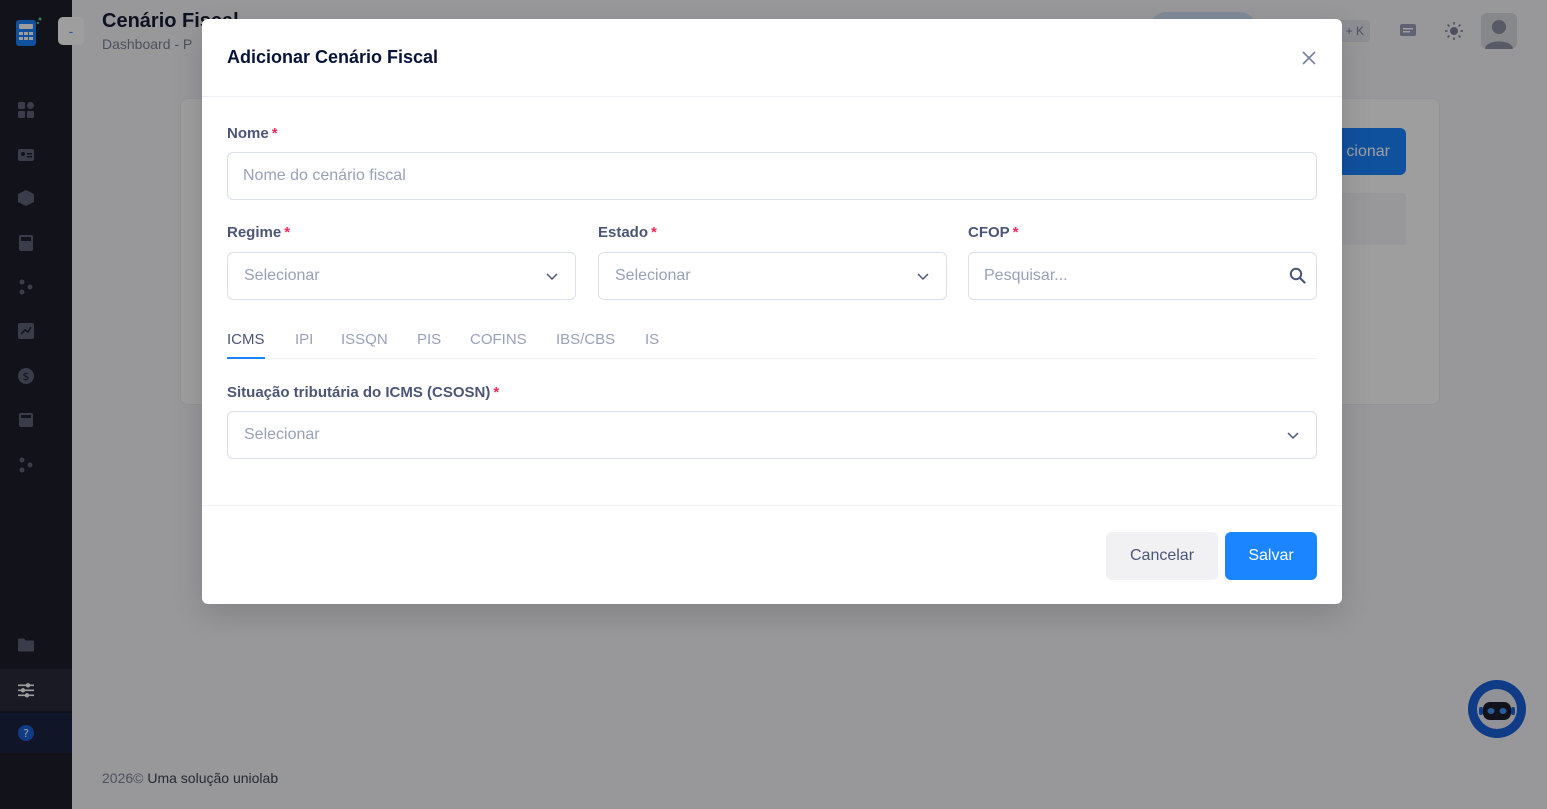 Image resolution: width=1547 pixels, height=809 pixels. What do you see at coordinates (772, 435) in the screenshot?
I see `csosn-select: Selecionar` at bounding box center [772, 435].